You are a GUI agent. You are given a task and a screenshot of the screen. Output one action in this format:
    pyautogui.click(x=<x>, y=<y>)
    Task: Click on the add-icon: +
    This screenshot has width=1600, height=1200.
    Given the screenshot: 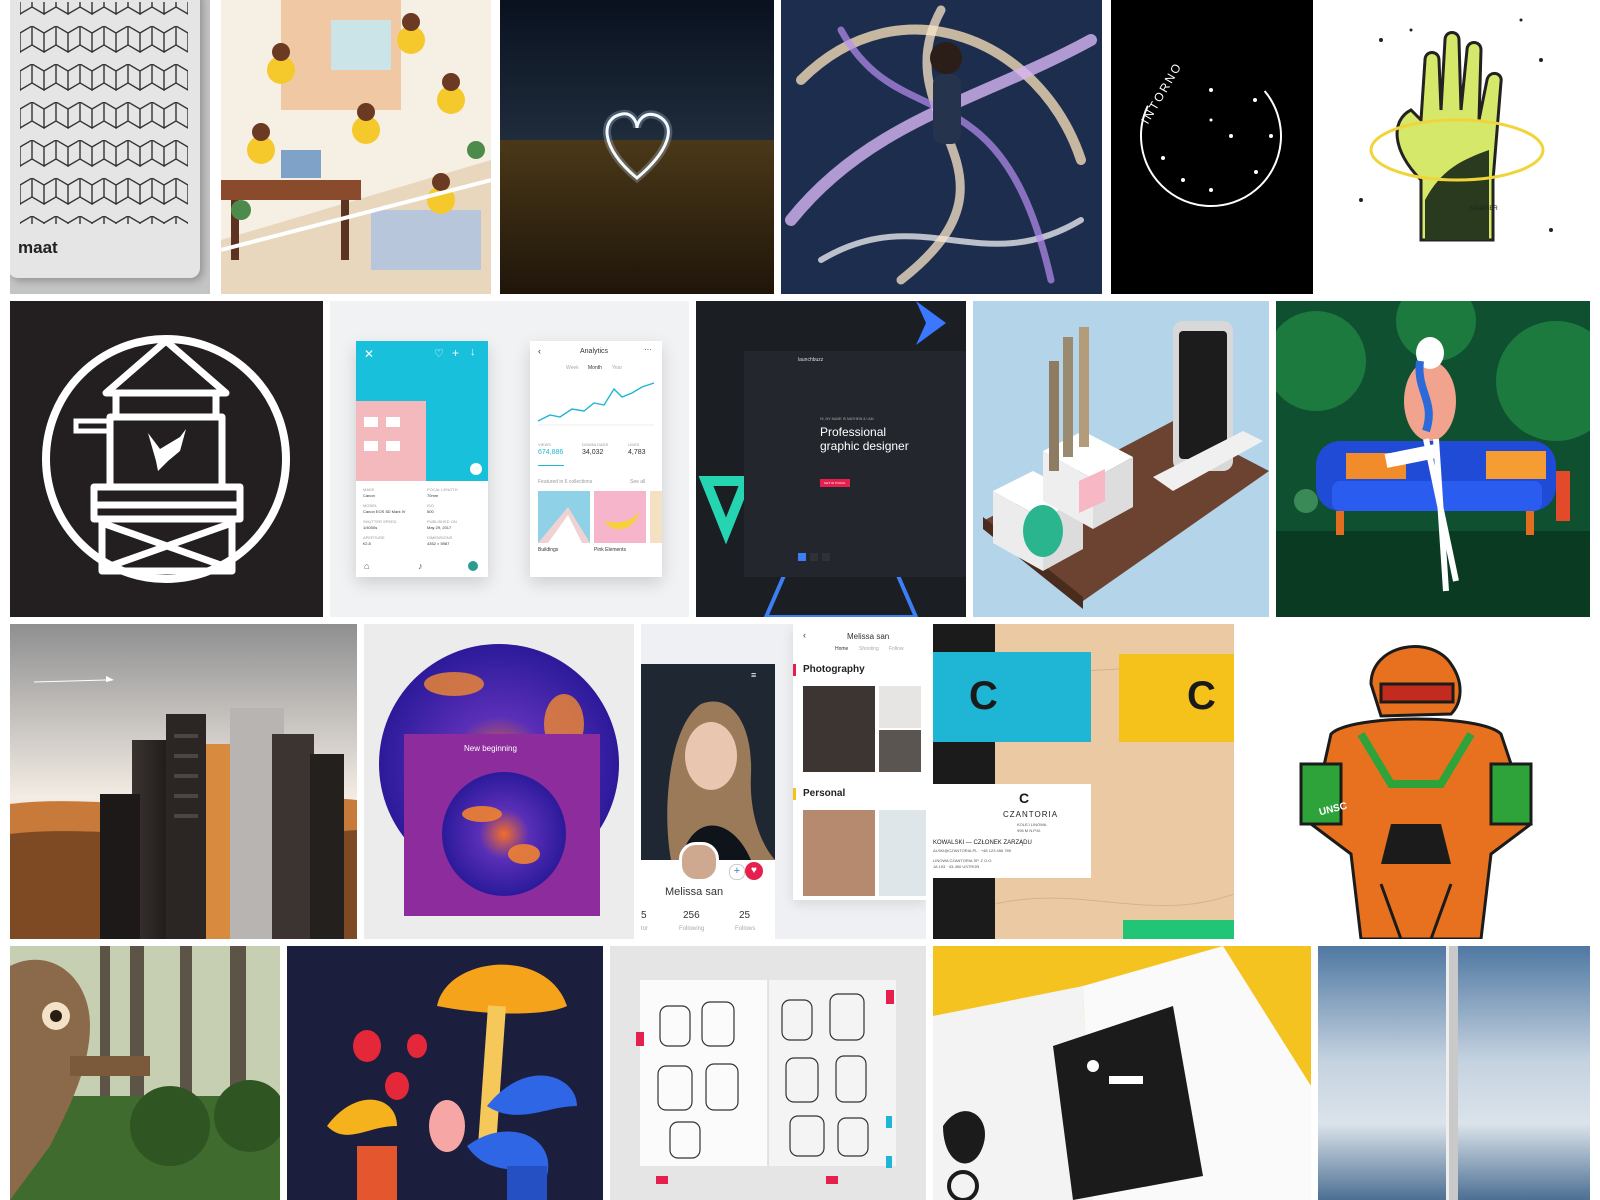 What is the action you would take?
    pyautogui.click(x=455, y=353)
    